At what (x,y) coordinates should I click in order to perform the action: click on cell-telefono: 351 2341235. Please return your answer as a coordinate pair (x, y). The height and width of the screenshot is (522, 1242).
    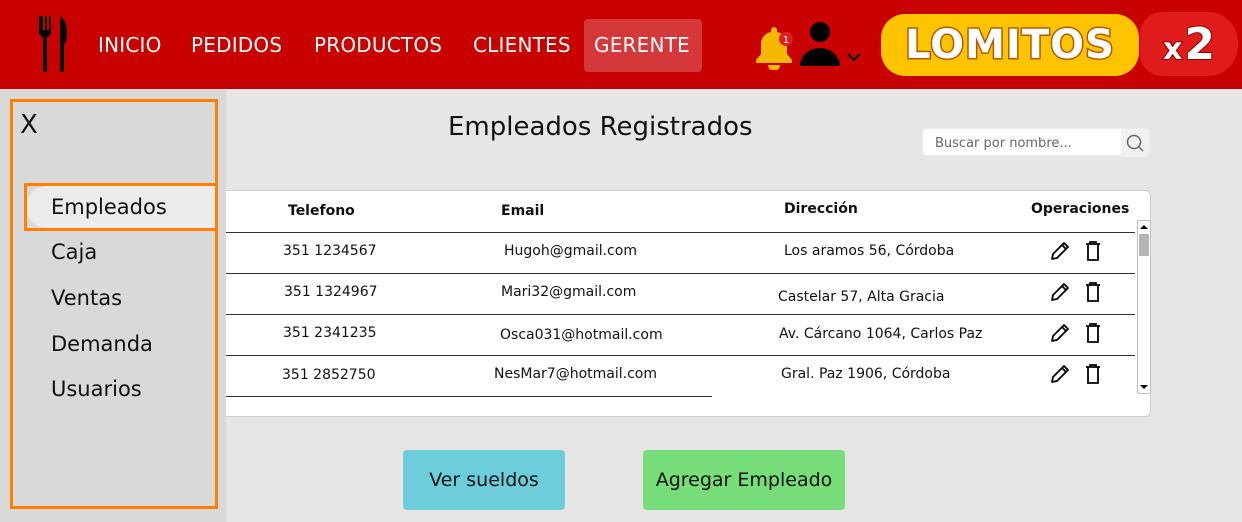
    Looking at the image, I should click on (330, 333).